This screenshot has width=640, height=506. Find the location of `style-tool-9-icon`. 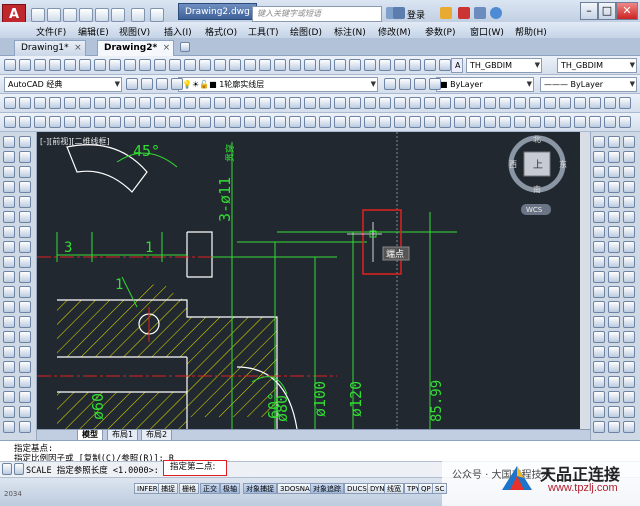

style-tool-9-icon is located at coordinates (130, 103).